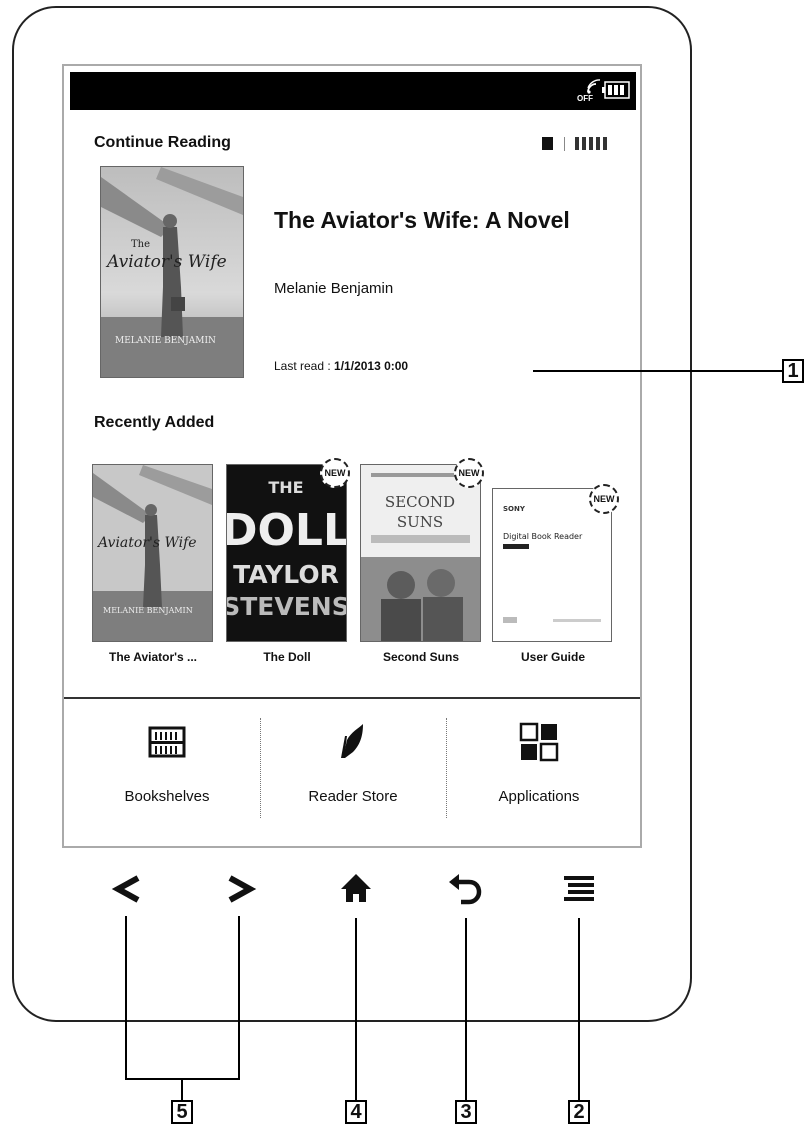 This screenshot has height=1131, width=805. What do you see at coordinates (579, 1112) in the screenshot?
I see `callout-2: 2` at bounding box center [579, 1112].